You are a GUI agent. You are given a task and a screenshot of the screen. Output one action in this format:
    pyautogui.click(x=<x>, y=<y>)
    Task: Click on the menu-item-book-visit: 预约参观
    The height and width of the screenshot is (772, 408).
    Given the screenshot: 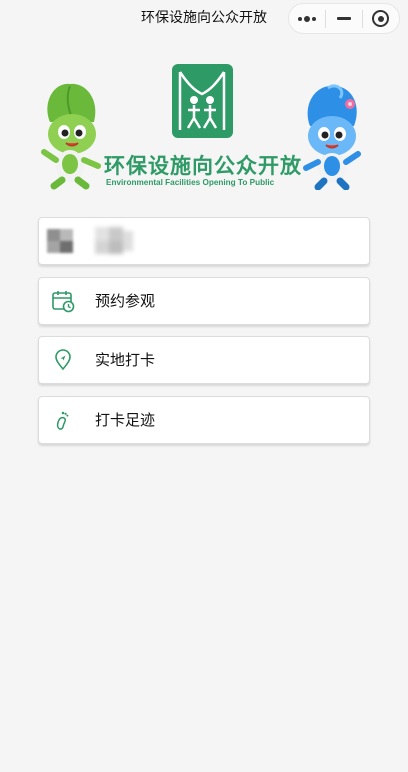 What is the action you would take?
    pyautogui.click(x=204, y=301)
    